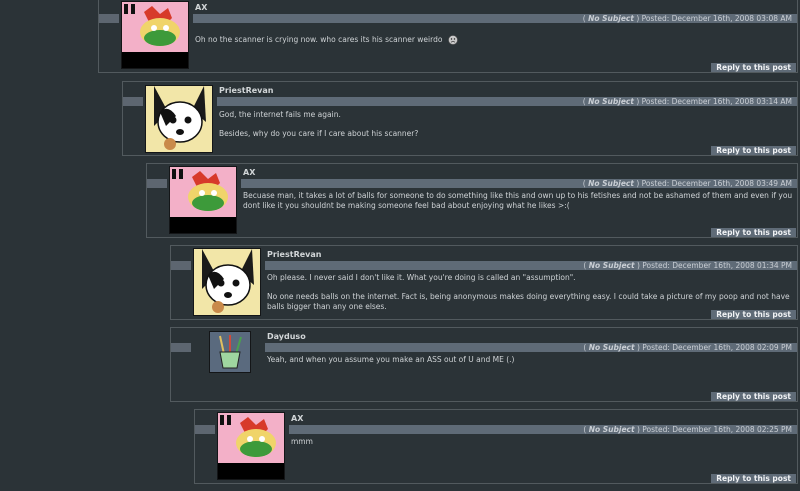  Describe the element at coordinates (716, 183) in the screenshot. I see `post-date: Posted: December 16th, 2008 03:49 AM` at that location.